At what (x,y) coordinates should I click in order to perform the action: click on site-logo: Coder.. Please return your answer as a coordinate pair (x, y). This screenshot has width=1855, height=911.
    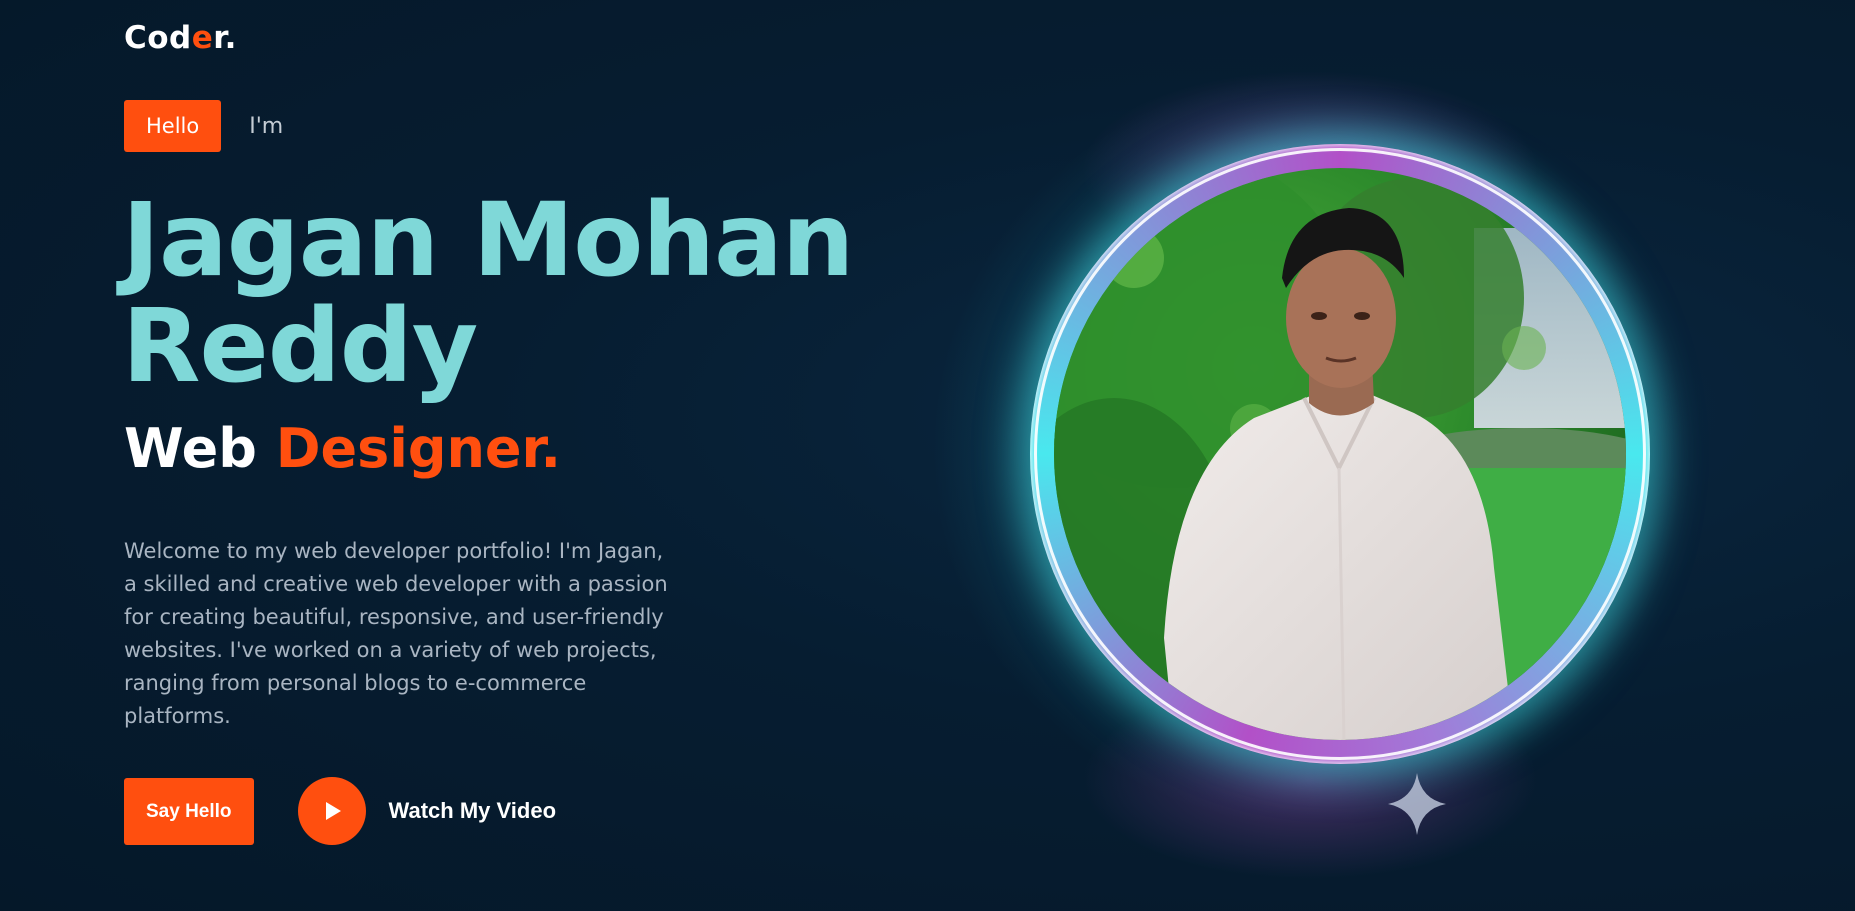
    Looking at the image, I should click on (180, 38).